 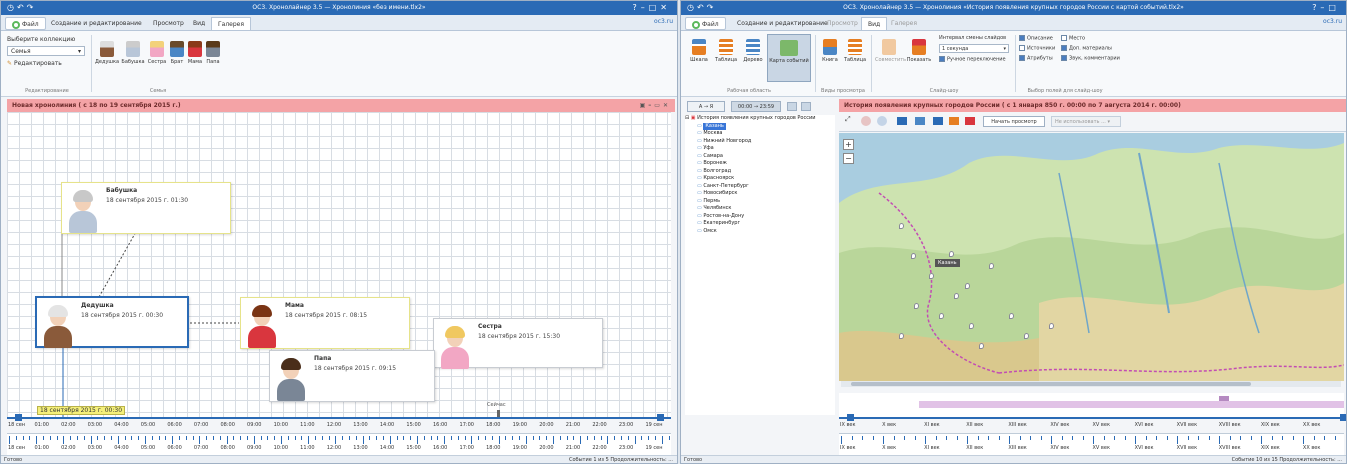 I want to click on tree-item-city: ▭ Воронеж, so click(x=760, y=164).